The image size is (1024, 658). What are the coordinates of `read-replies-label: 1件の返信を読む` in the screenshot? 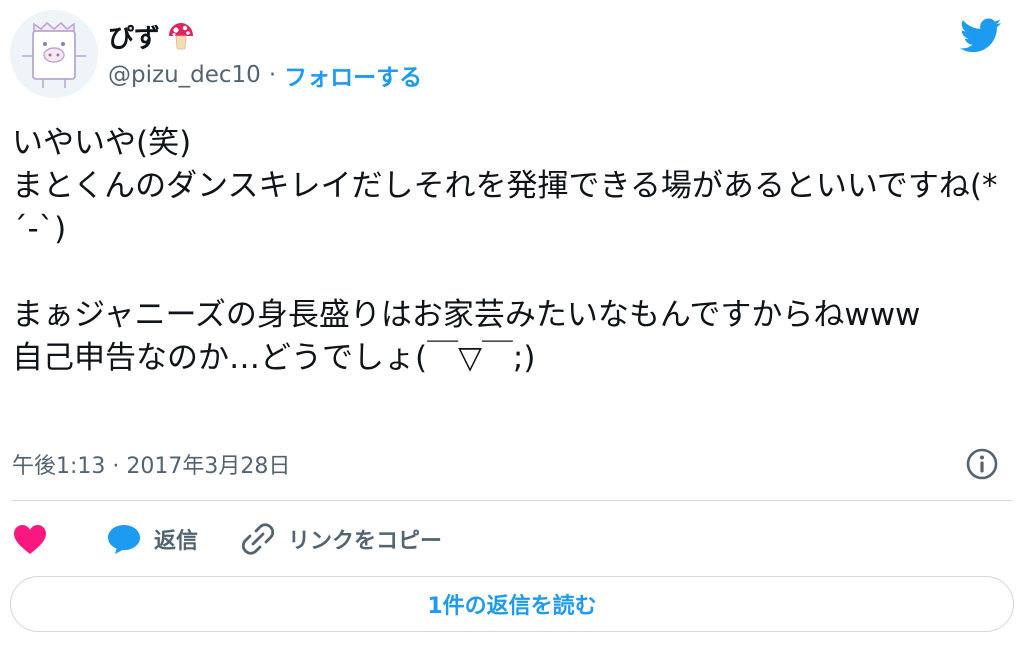 It's located at (512, 606).